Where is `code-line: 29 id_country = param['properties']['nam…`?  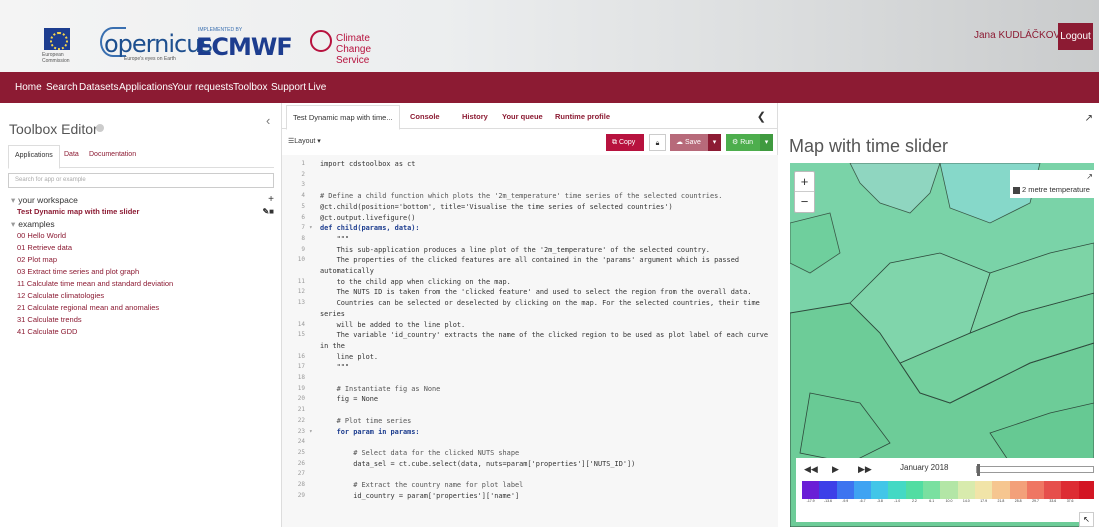
code-line: 29 id_country = param['properties']['nam… is located at coordinates (530, 496).